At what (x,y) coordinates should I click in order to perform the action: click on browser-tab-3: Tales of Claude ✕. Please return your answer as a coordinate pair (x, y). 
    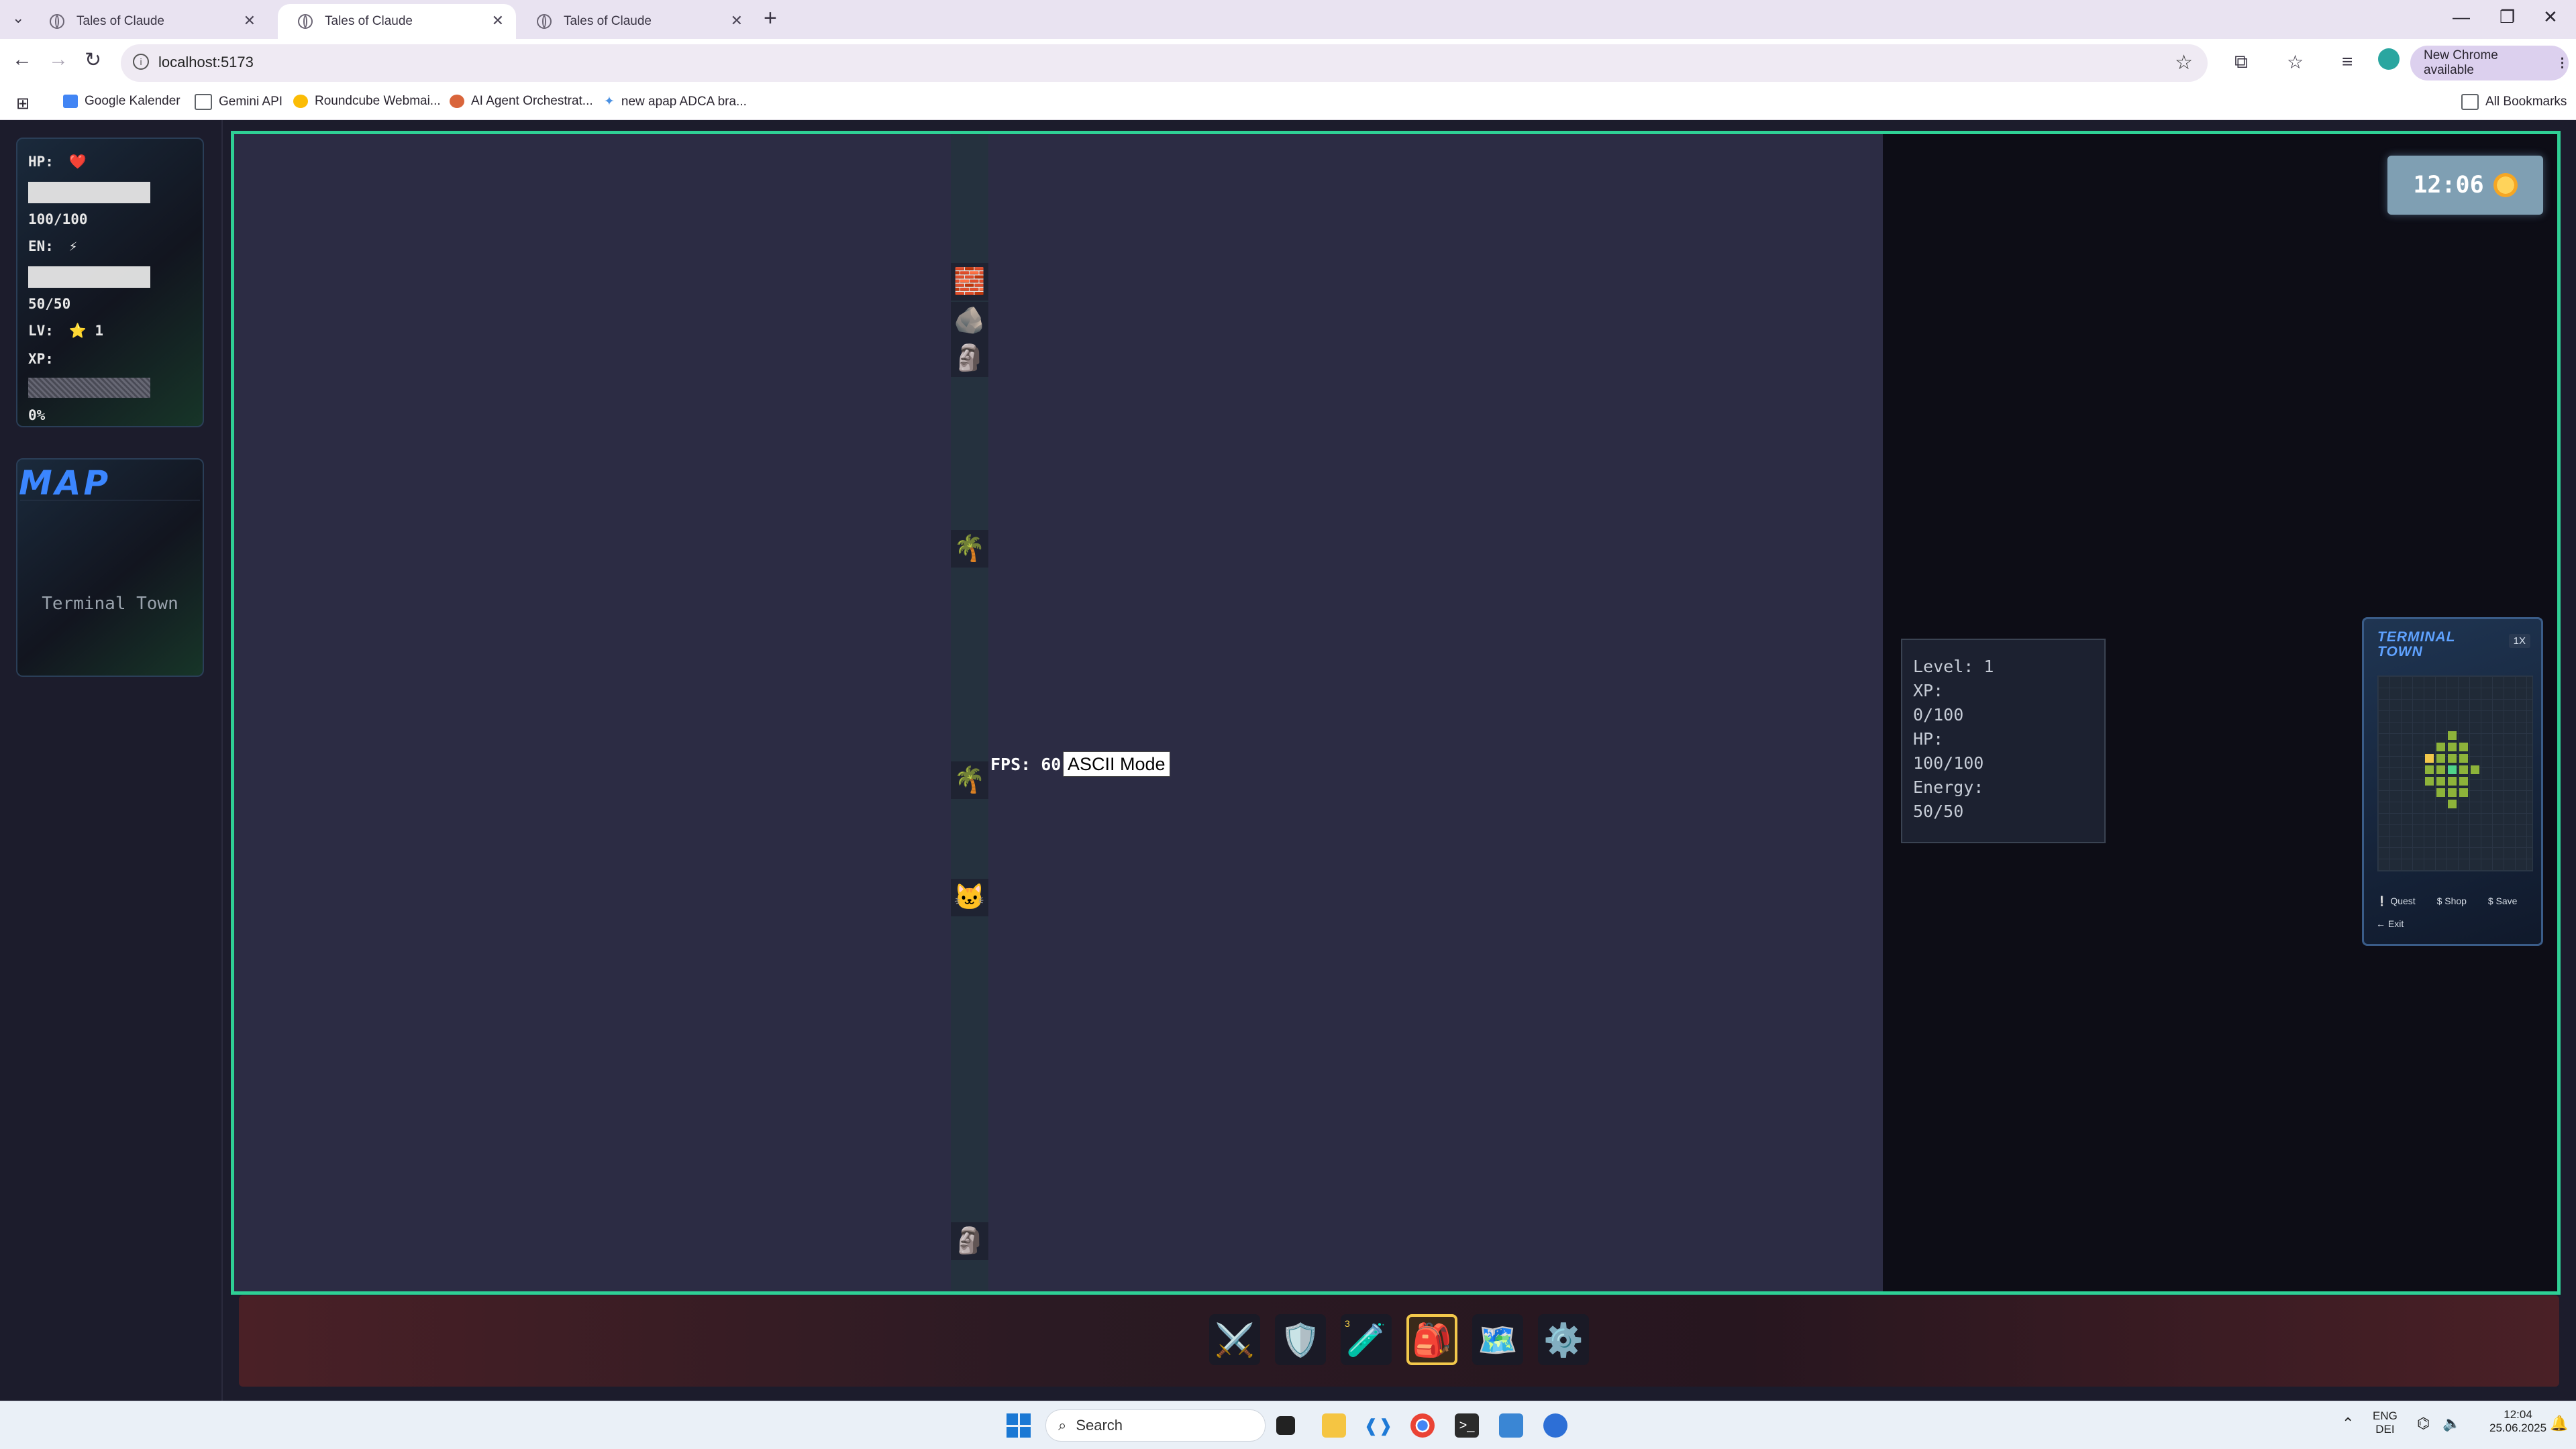
    Looking at the image, I should click on (636, 21).